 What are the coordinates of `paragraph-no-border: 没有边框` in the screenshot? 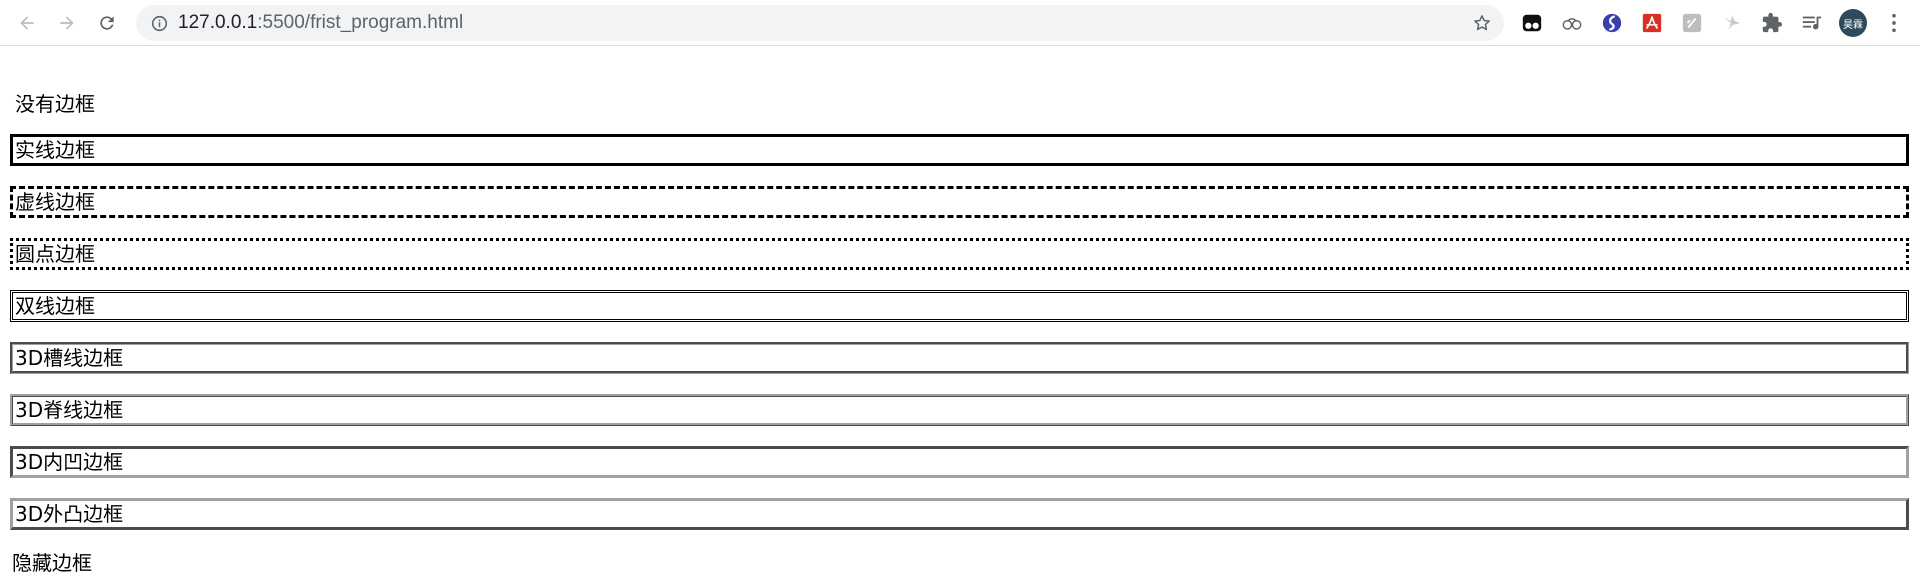 It's located at (55, 104).